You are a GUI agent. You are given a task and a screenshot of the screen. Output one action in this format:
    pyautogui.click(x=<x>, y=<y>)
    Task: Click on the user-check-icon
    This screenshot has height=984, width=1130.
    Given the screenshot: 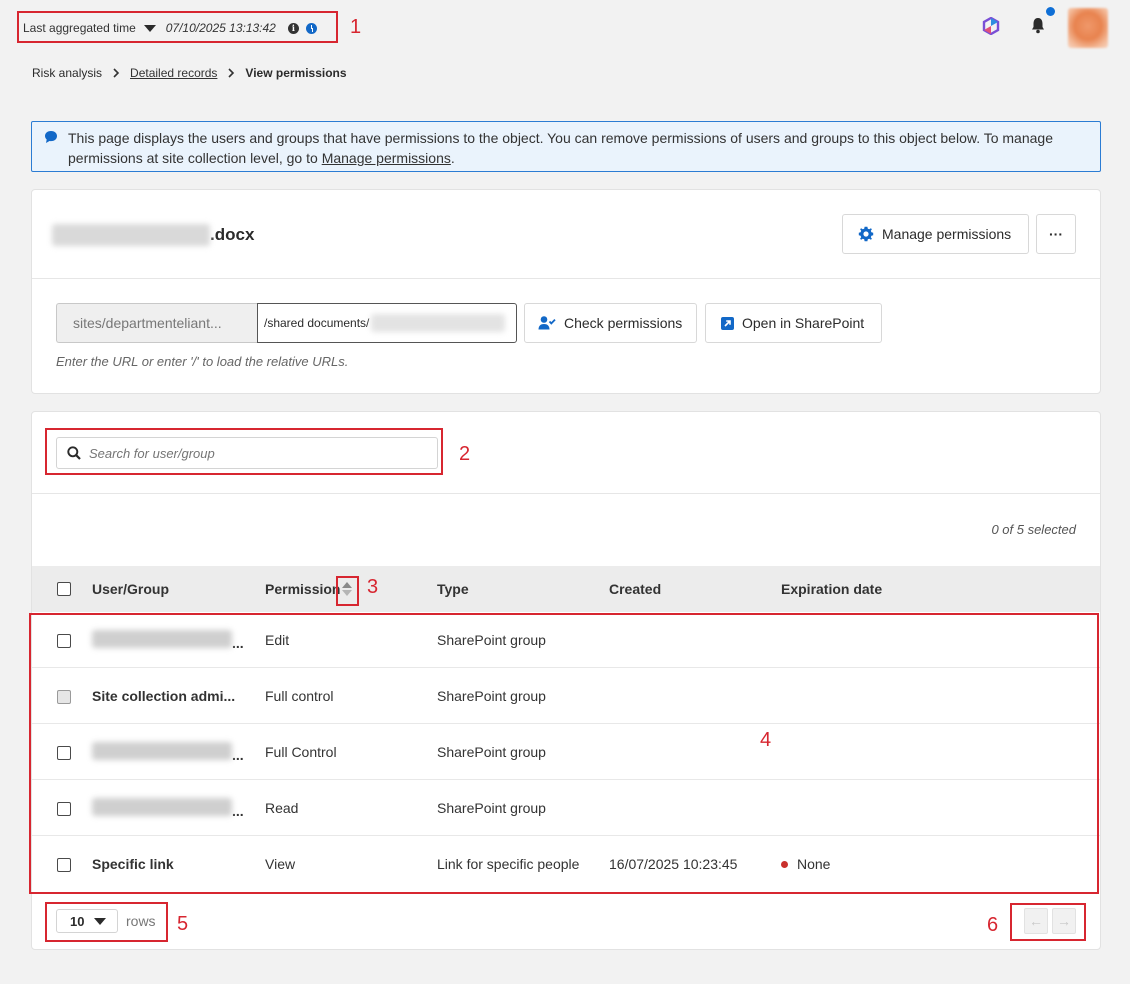 What is the action you would take?
    pyautogui.click(x=547, y=323)
    